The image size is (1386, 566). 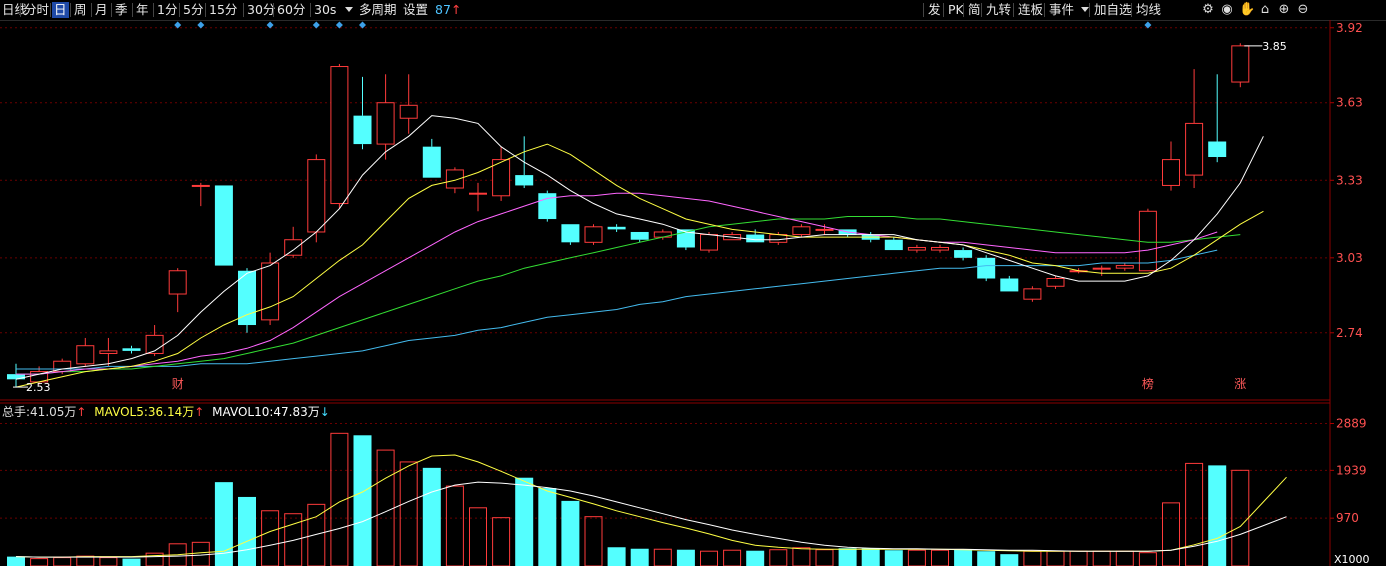 I want to click on event-marker-7: 财, so click(x=178, y=384).